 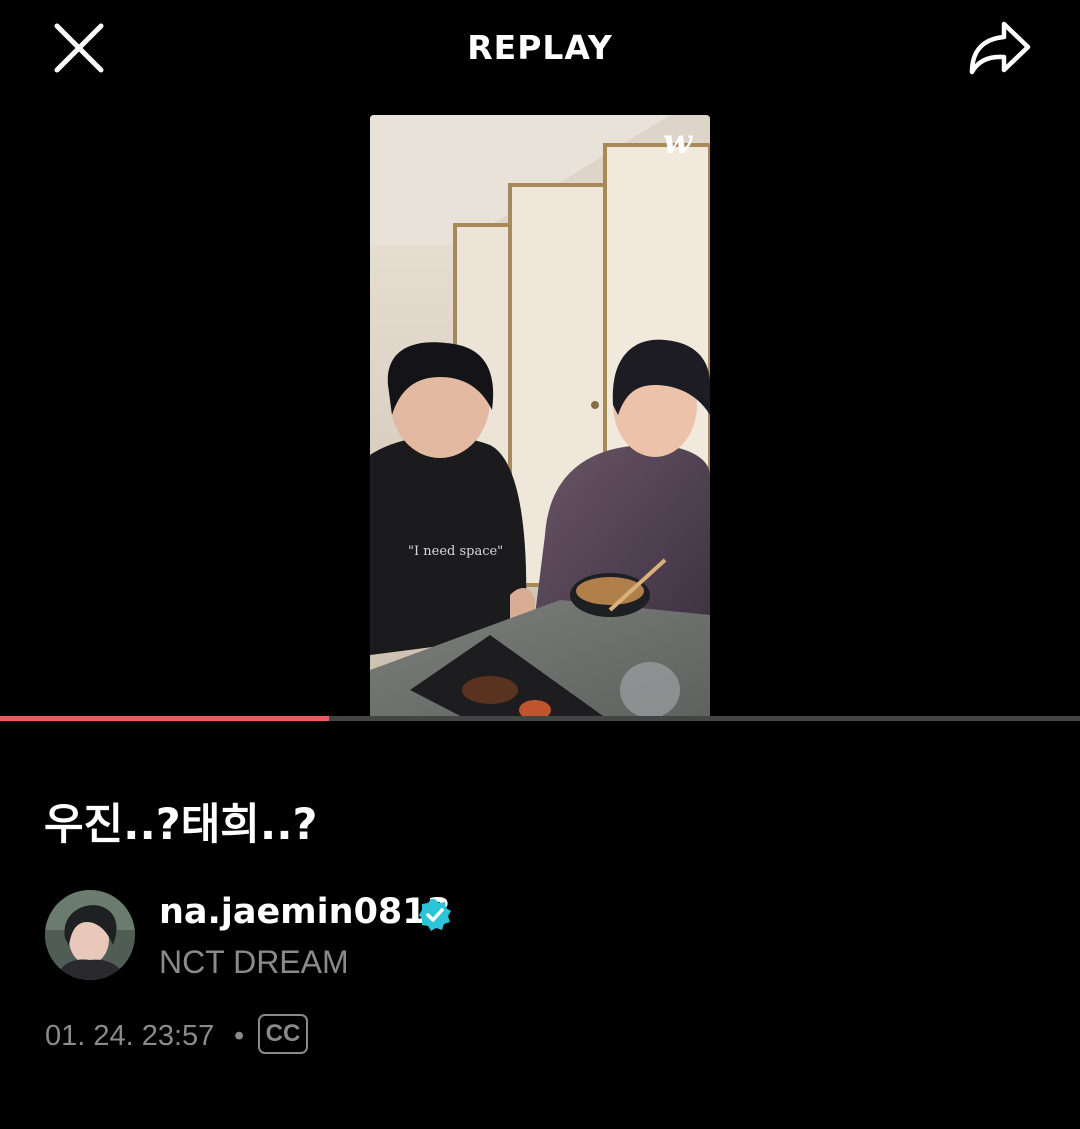 I want to click on avatar-image, so click(x=90, y=935).